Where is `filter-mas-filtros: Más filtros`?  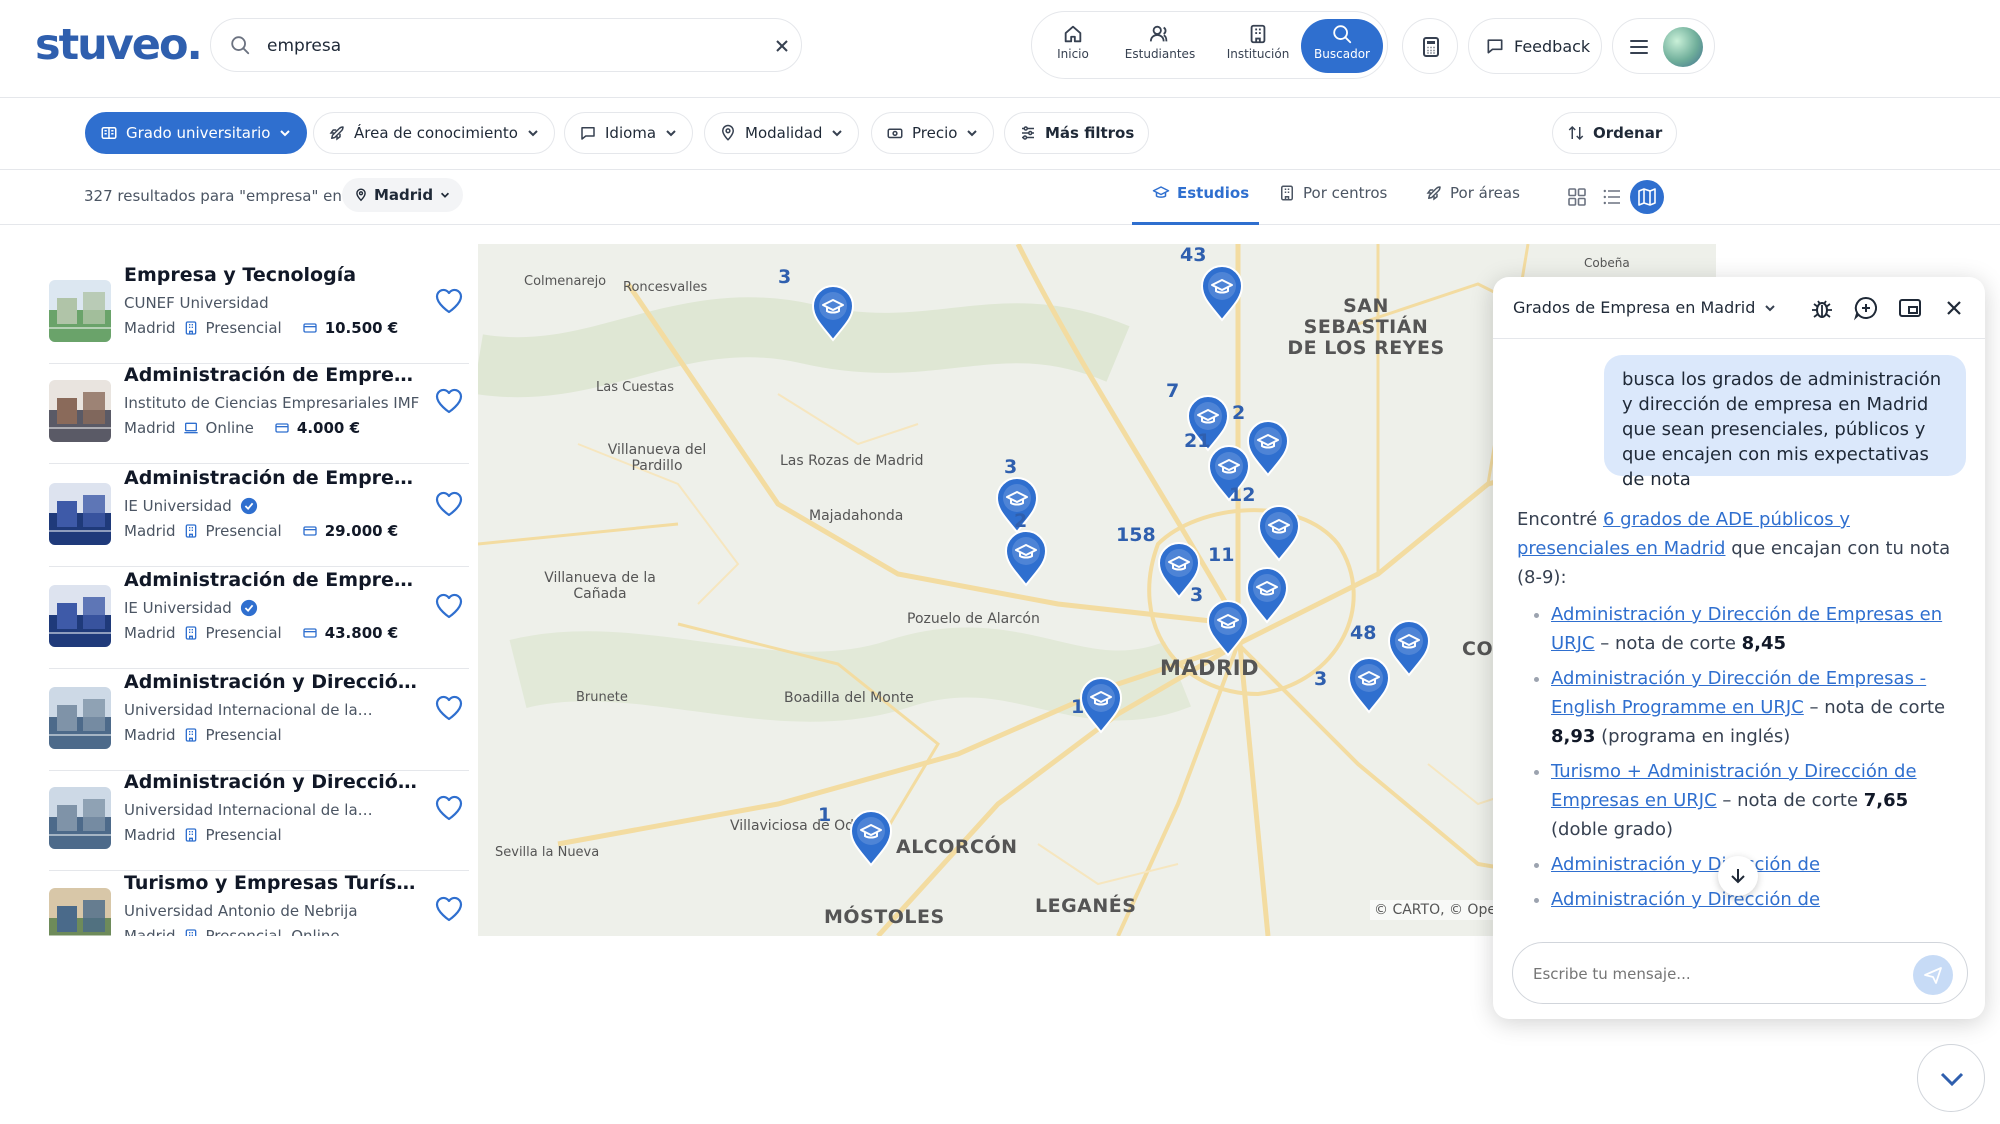 filter-mas-filtros: Más filtros is located at coordinates (1077, 133).